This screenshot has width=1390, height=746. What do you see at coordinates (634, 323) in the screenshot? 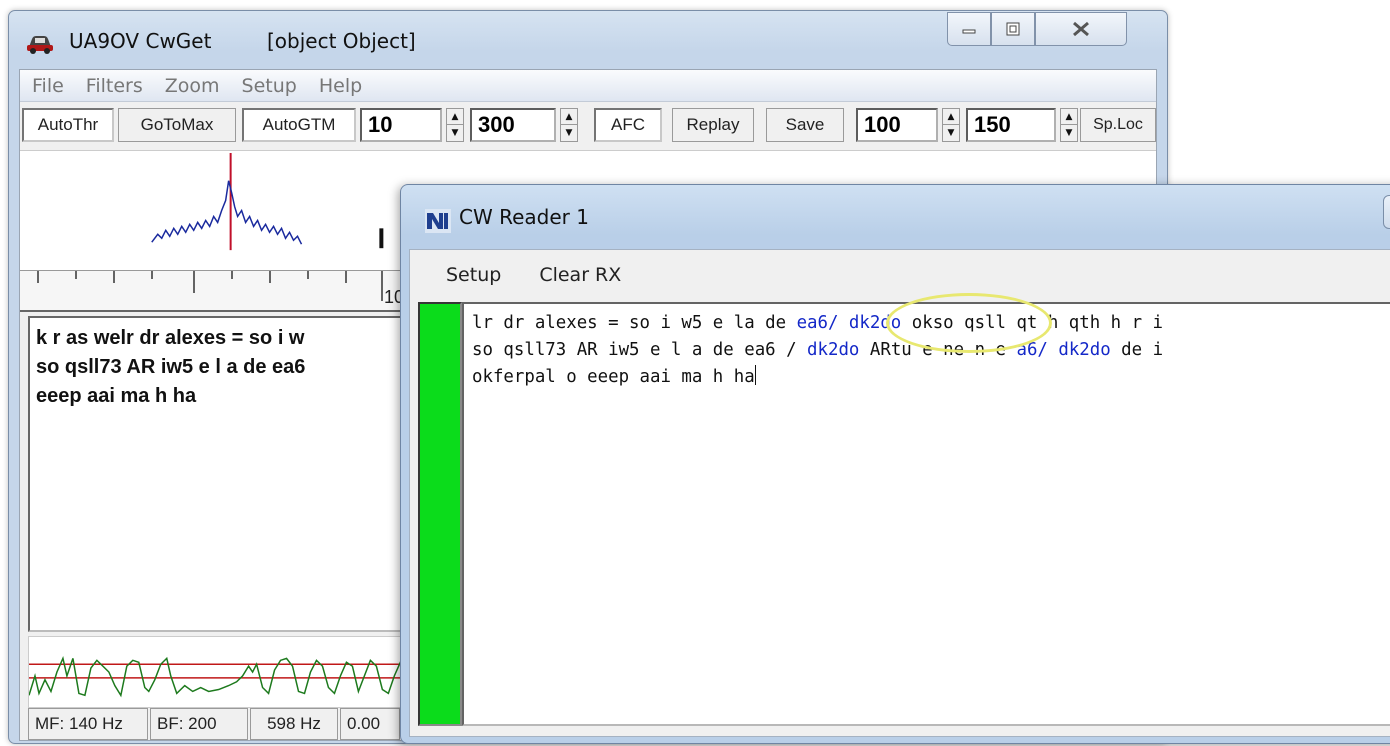
I see `reader-text-segment: lr dr alexes = so i w5 e la de` at bounding box center [634, 323].